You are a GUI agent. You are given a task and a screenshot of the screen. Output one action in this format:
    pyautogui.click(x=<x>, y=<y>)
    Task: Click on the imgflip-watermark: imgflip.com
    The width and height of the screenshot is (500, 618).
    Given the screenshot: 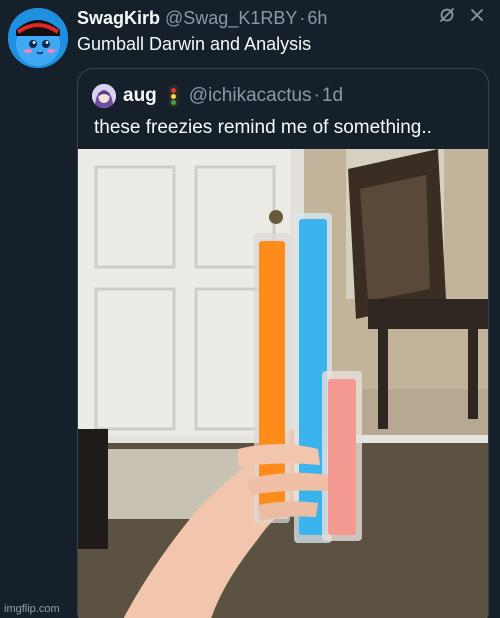 What is the action you would take?
    pyautogui.click(x=32, y=609)
    